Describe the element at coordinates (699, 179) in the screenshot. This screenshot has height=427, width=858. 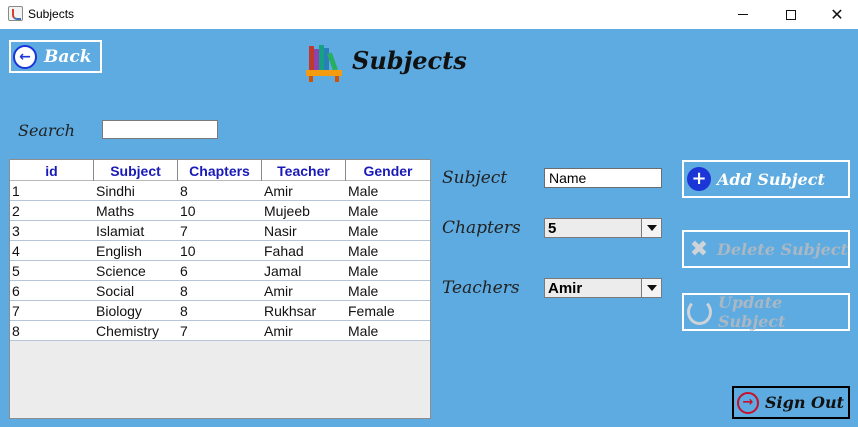
I see `plus-circle-icon: +` at that location.